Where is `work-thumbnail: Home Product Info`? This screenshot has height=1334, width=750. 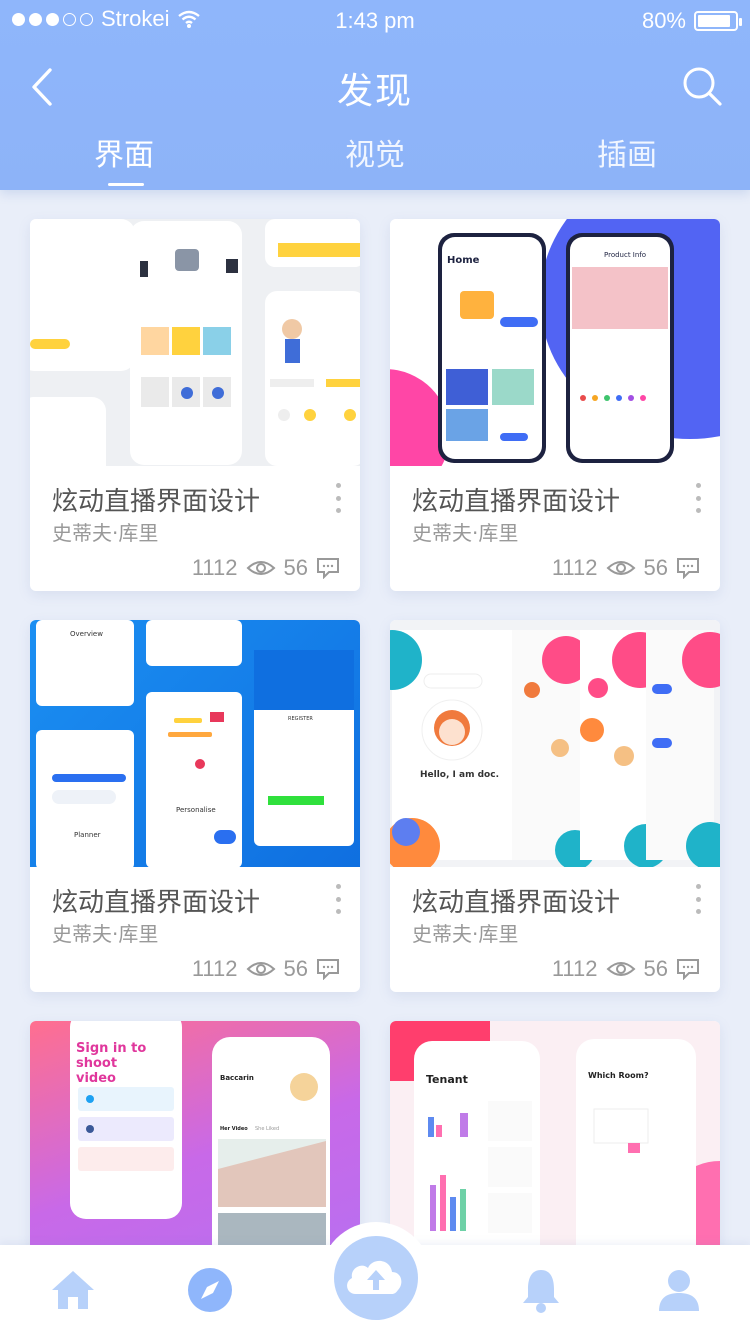 work-thumbnail: Home Product Info is located at coordinates (555, 342).